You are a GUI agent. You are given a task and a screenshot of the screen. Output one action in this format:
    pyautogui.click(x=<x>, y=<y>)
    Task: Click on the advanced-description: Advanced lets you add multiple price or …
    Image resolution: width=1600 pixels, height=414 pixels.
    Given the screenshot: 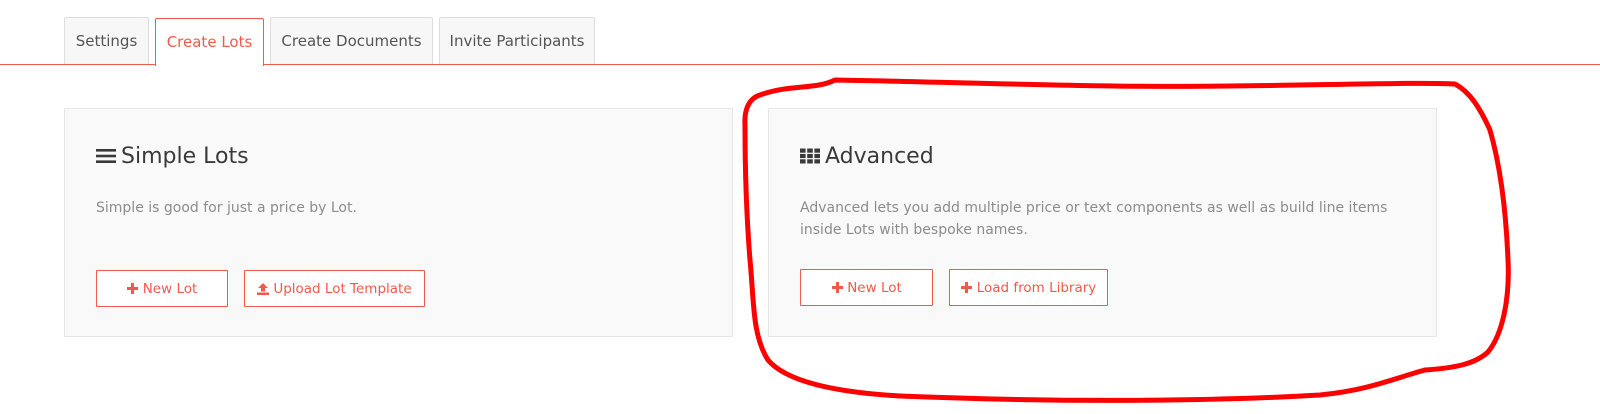 What is the action you would take?
    pyautogui.click(x=1094, y=219)
    